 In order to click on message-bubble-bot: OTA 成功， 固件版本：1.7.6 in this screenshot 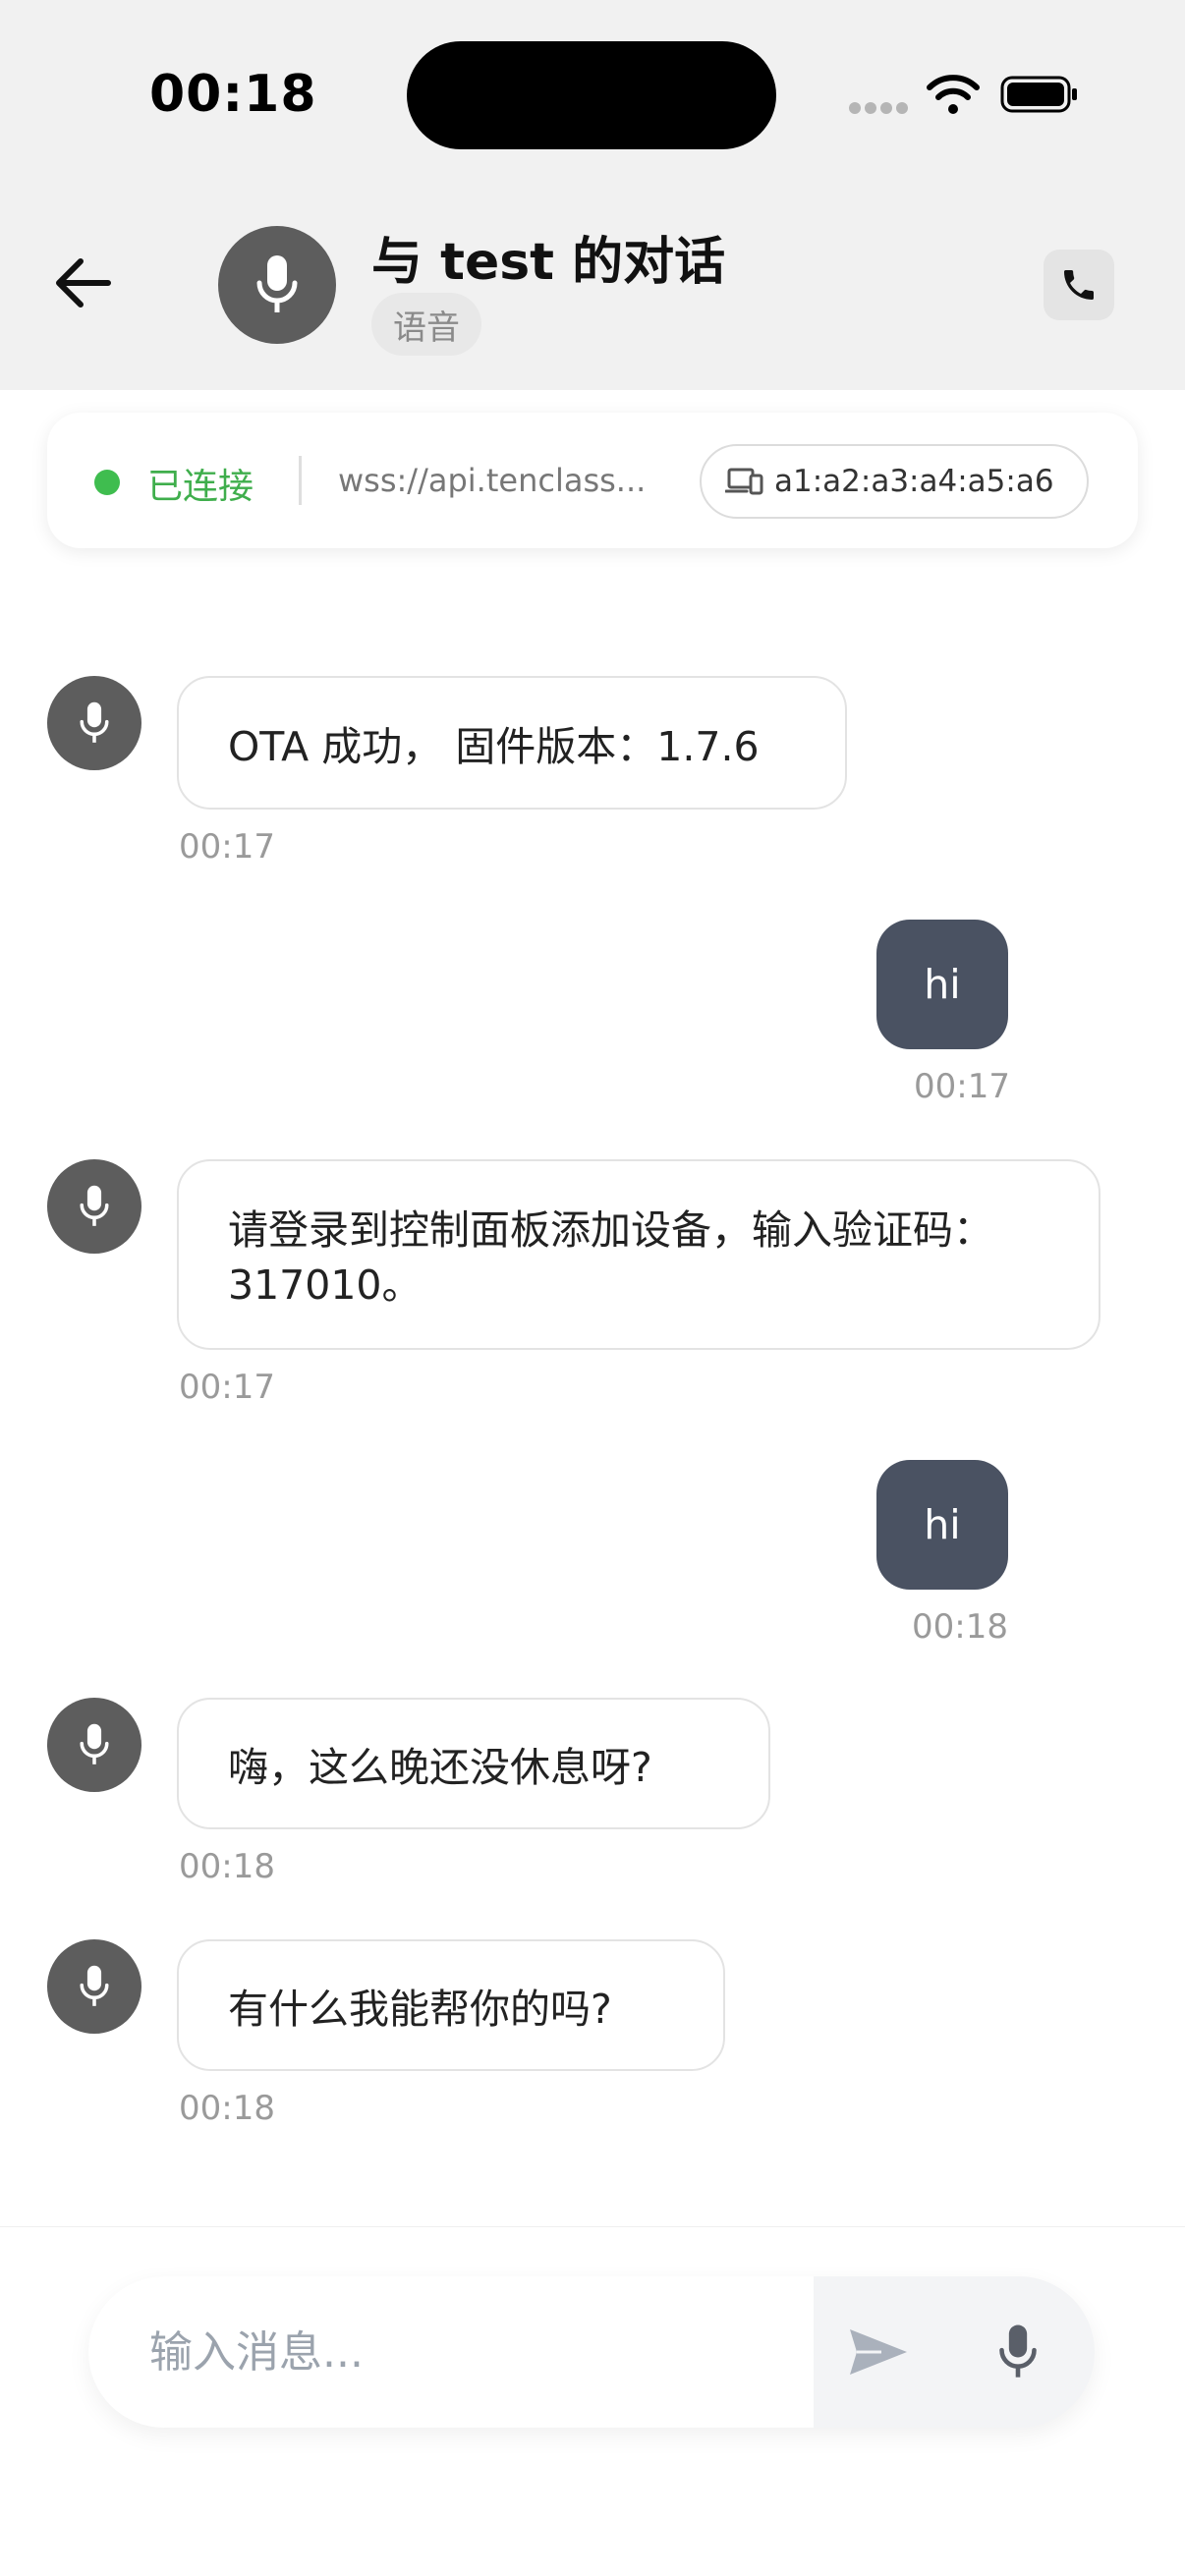, I will do `click(512, 743)`.